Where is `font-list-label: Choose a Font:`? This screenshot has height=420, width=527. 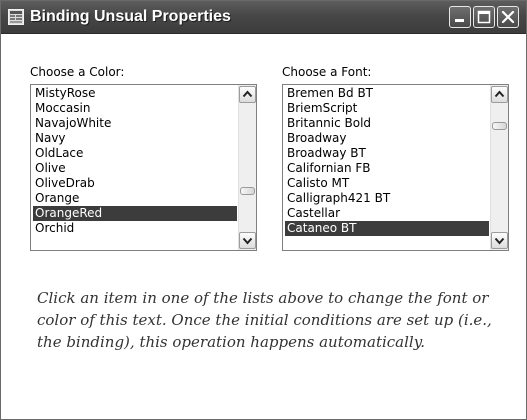 font-list-label: Choose a Font: is located at coordinates (327, 72).